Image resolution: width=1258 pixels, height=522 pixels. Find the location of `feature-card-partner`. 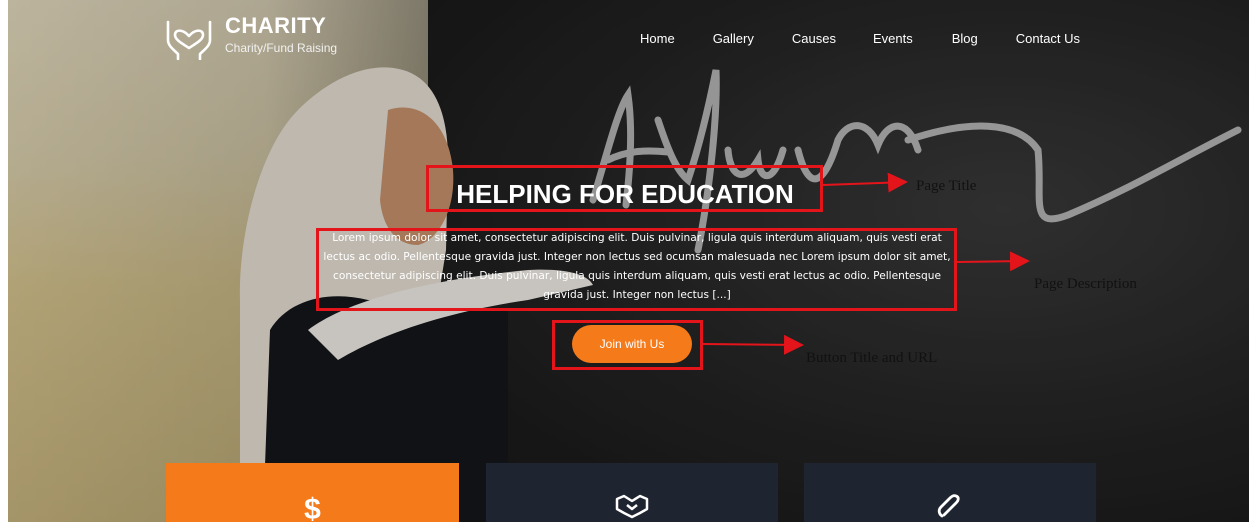

feature-card-partner is located at coordinates (632, 492).